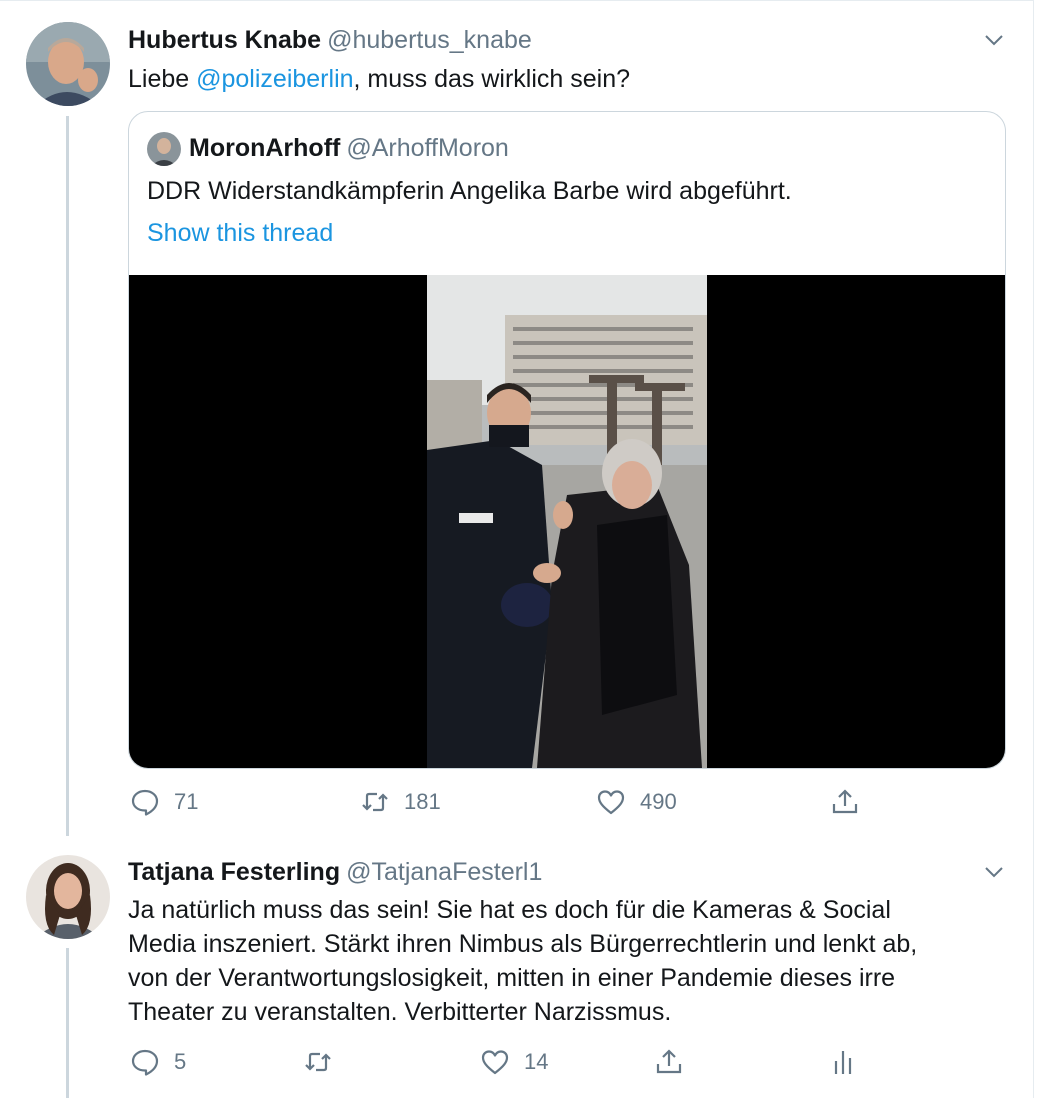  Describe the element at coordinates (429, 40) in the screenshot. I see `user-handle: @hubertus_knabe` at that location.